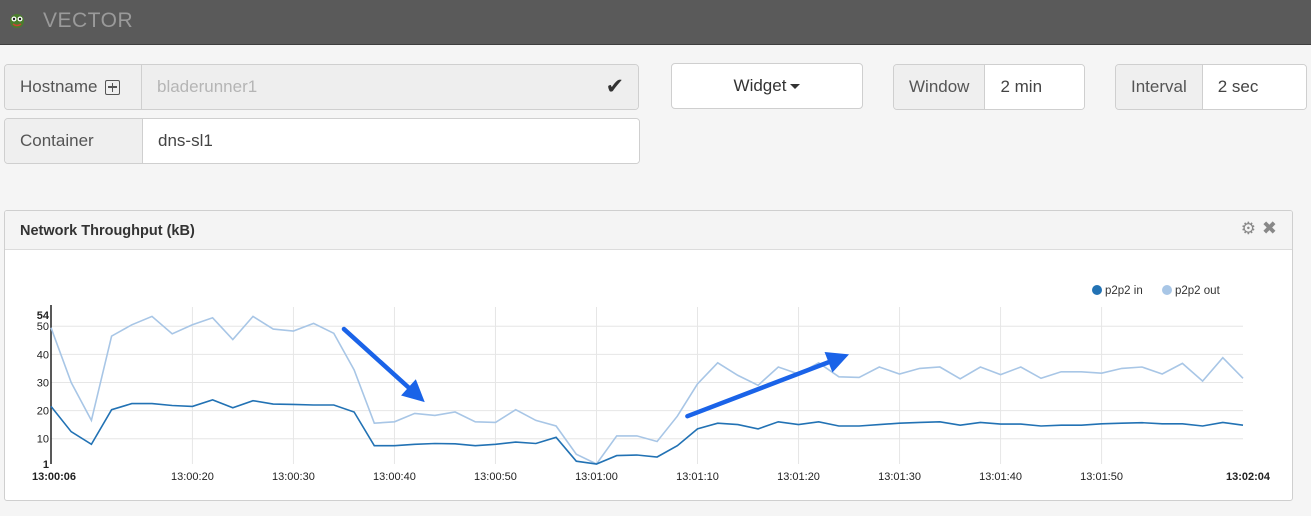  I want to click on x-tick-label: 13:01:20, so click(798, 477).